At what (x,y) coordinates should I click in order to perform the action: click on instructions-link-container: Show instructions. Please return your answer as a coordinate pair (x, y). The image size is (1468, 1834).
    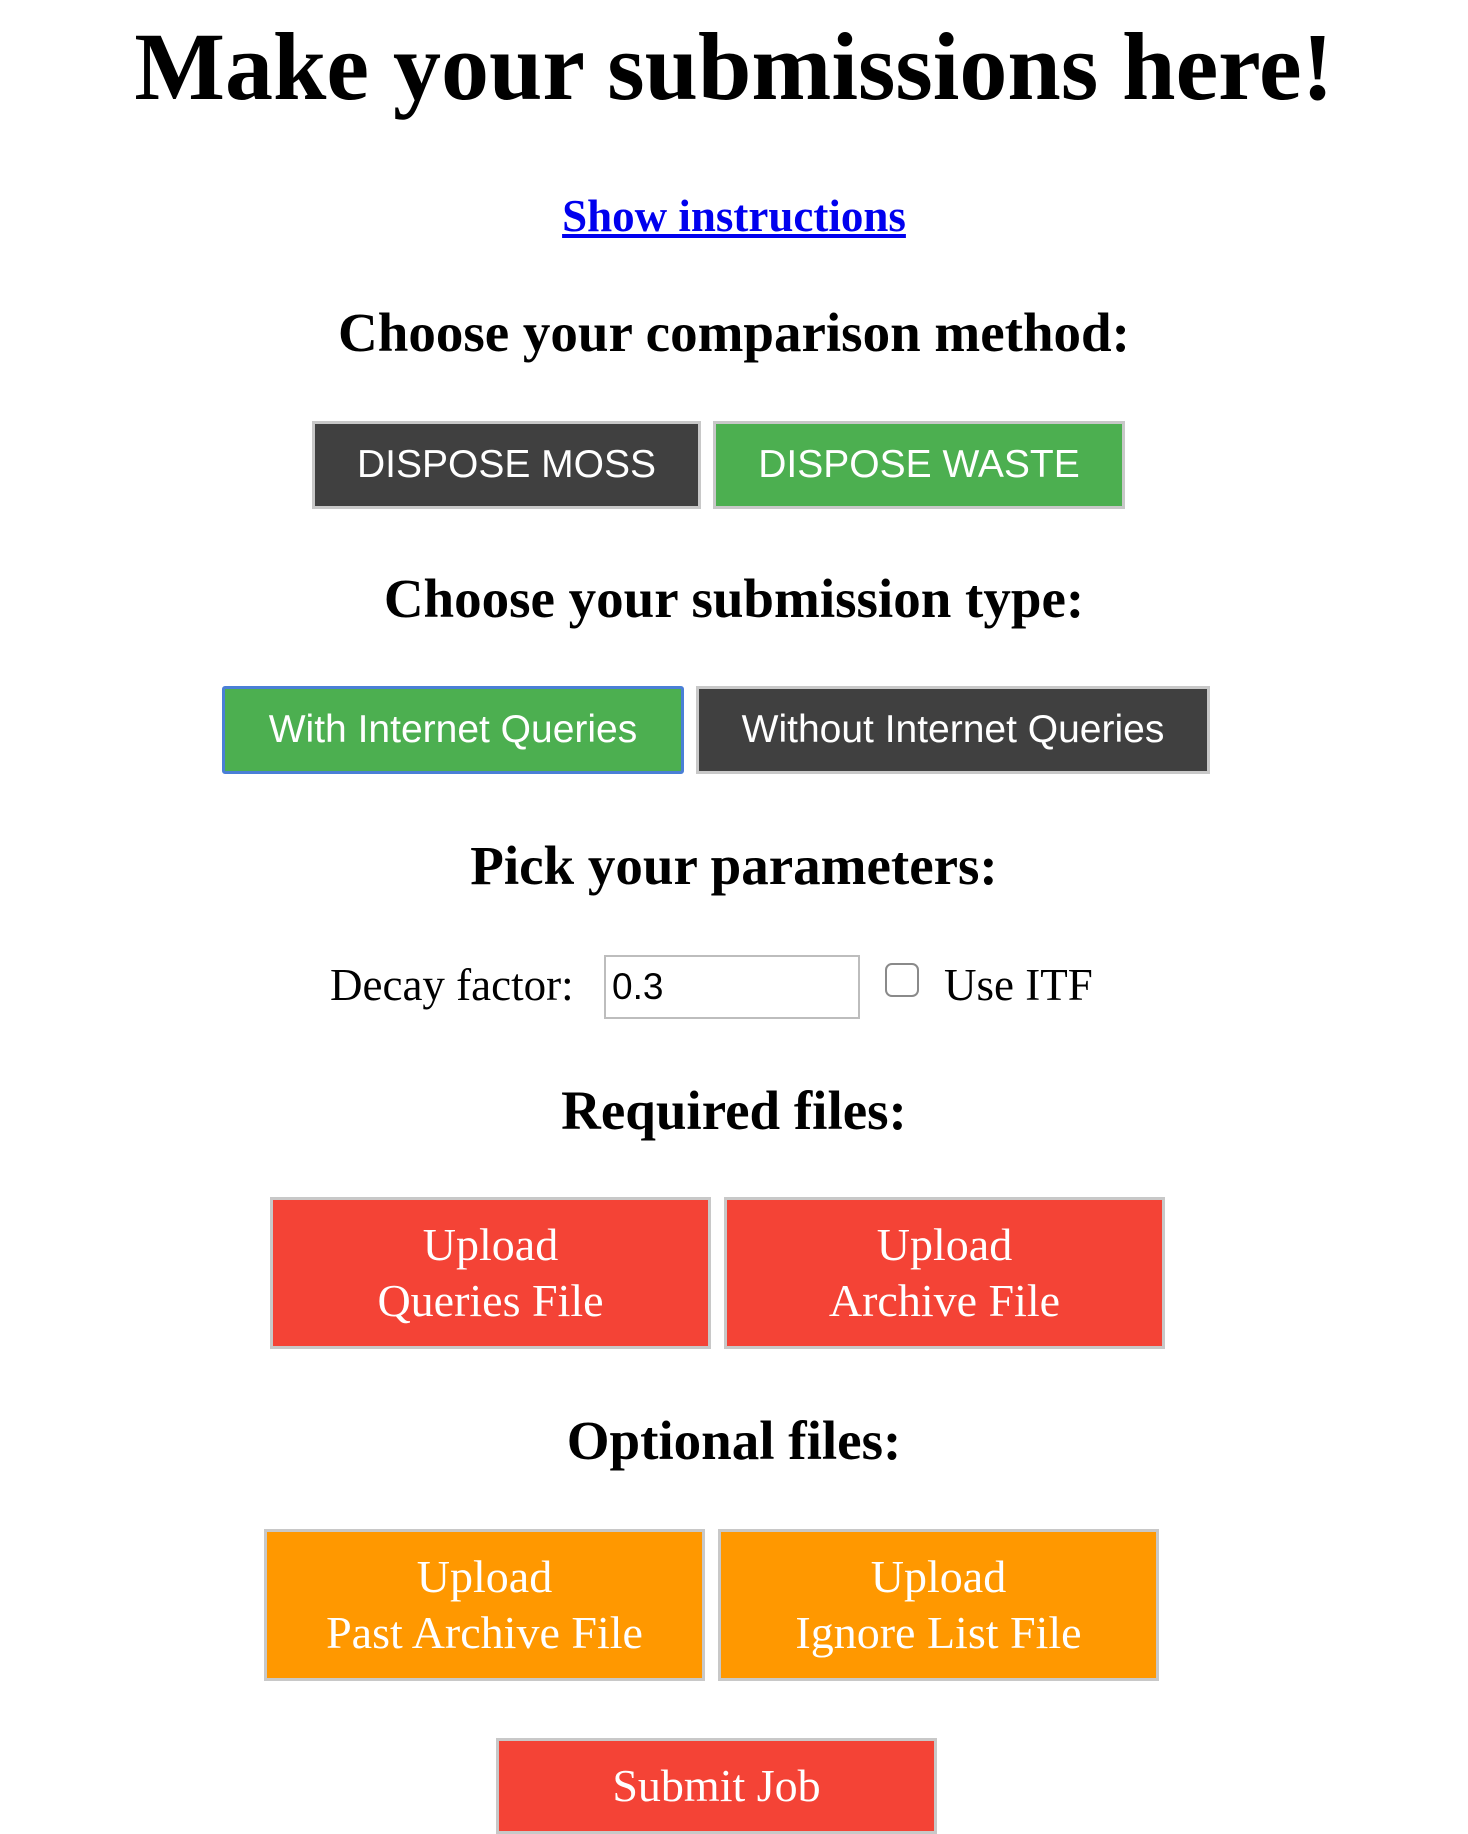
    Looking at the image, I should click on (734, 216).